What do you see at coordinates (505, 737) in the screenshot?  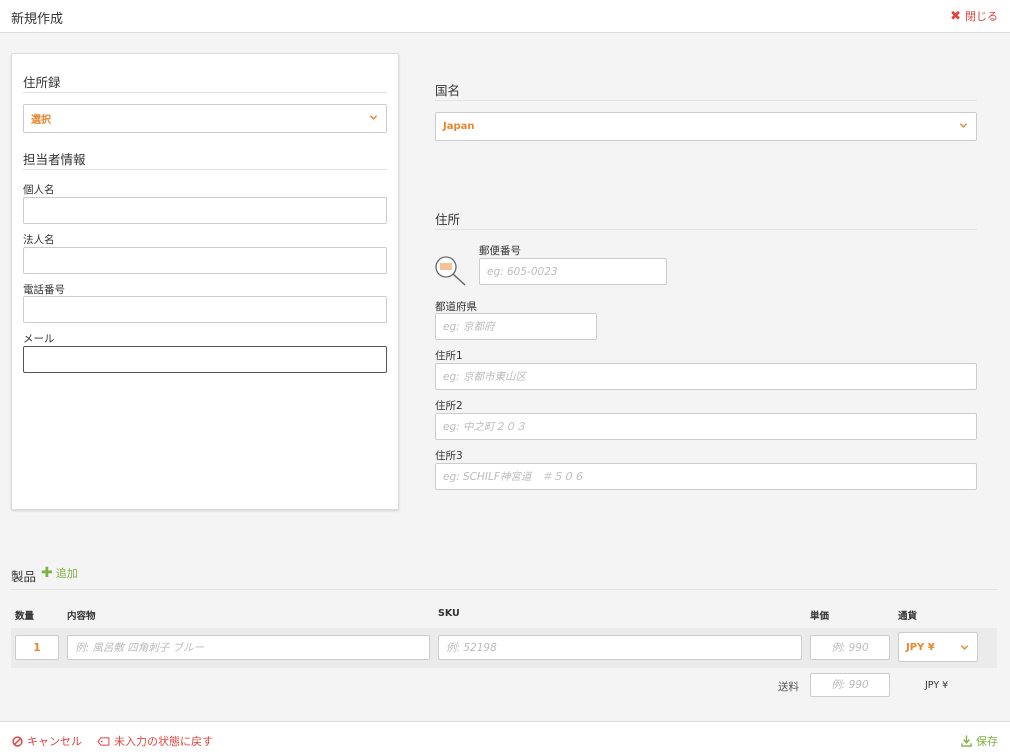 I see `footer-bar: キャンセル 未入力の状態に戻す 保存` at bounding box center [505, 737].